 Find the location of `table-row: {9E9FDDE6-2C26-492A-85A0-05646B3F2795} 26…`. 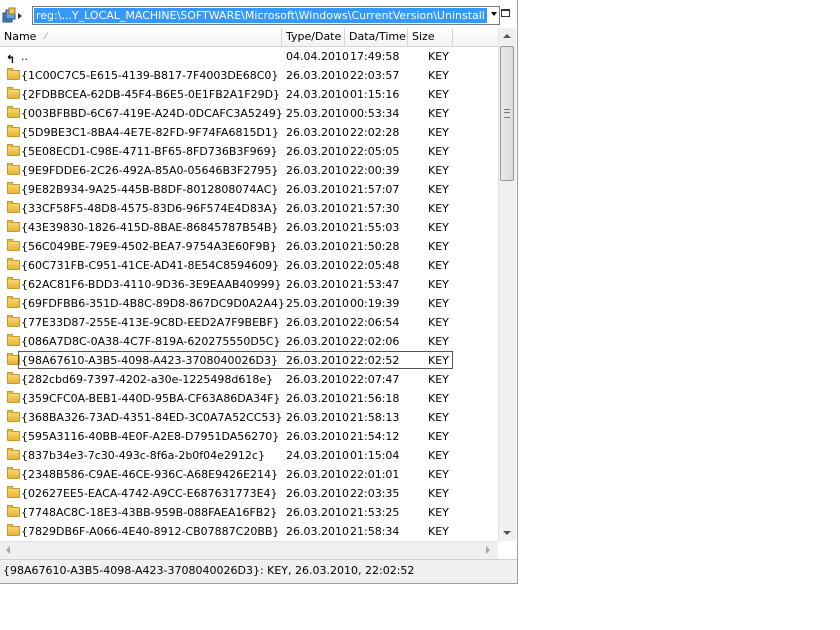

table-row: {9E9FDDE6-2C26-492A-85A0-05646B3F2795} 26… is located at coordinates (249, 170).